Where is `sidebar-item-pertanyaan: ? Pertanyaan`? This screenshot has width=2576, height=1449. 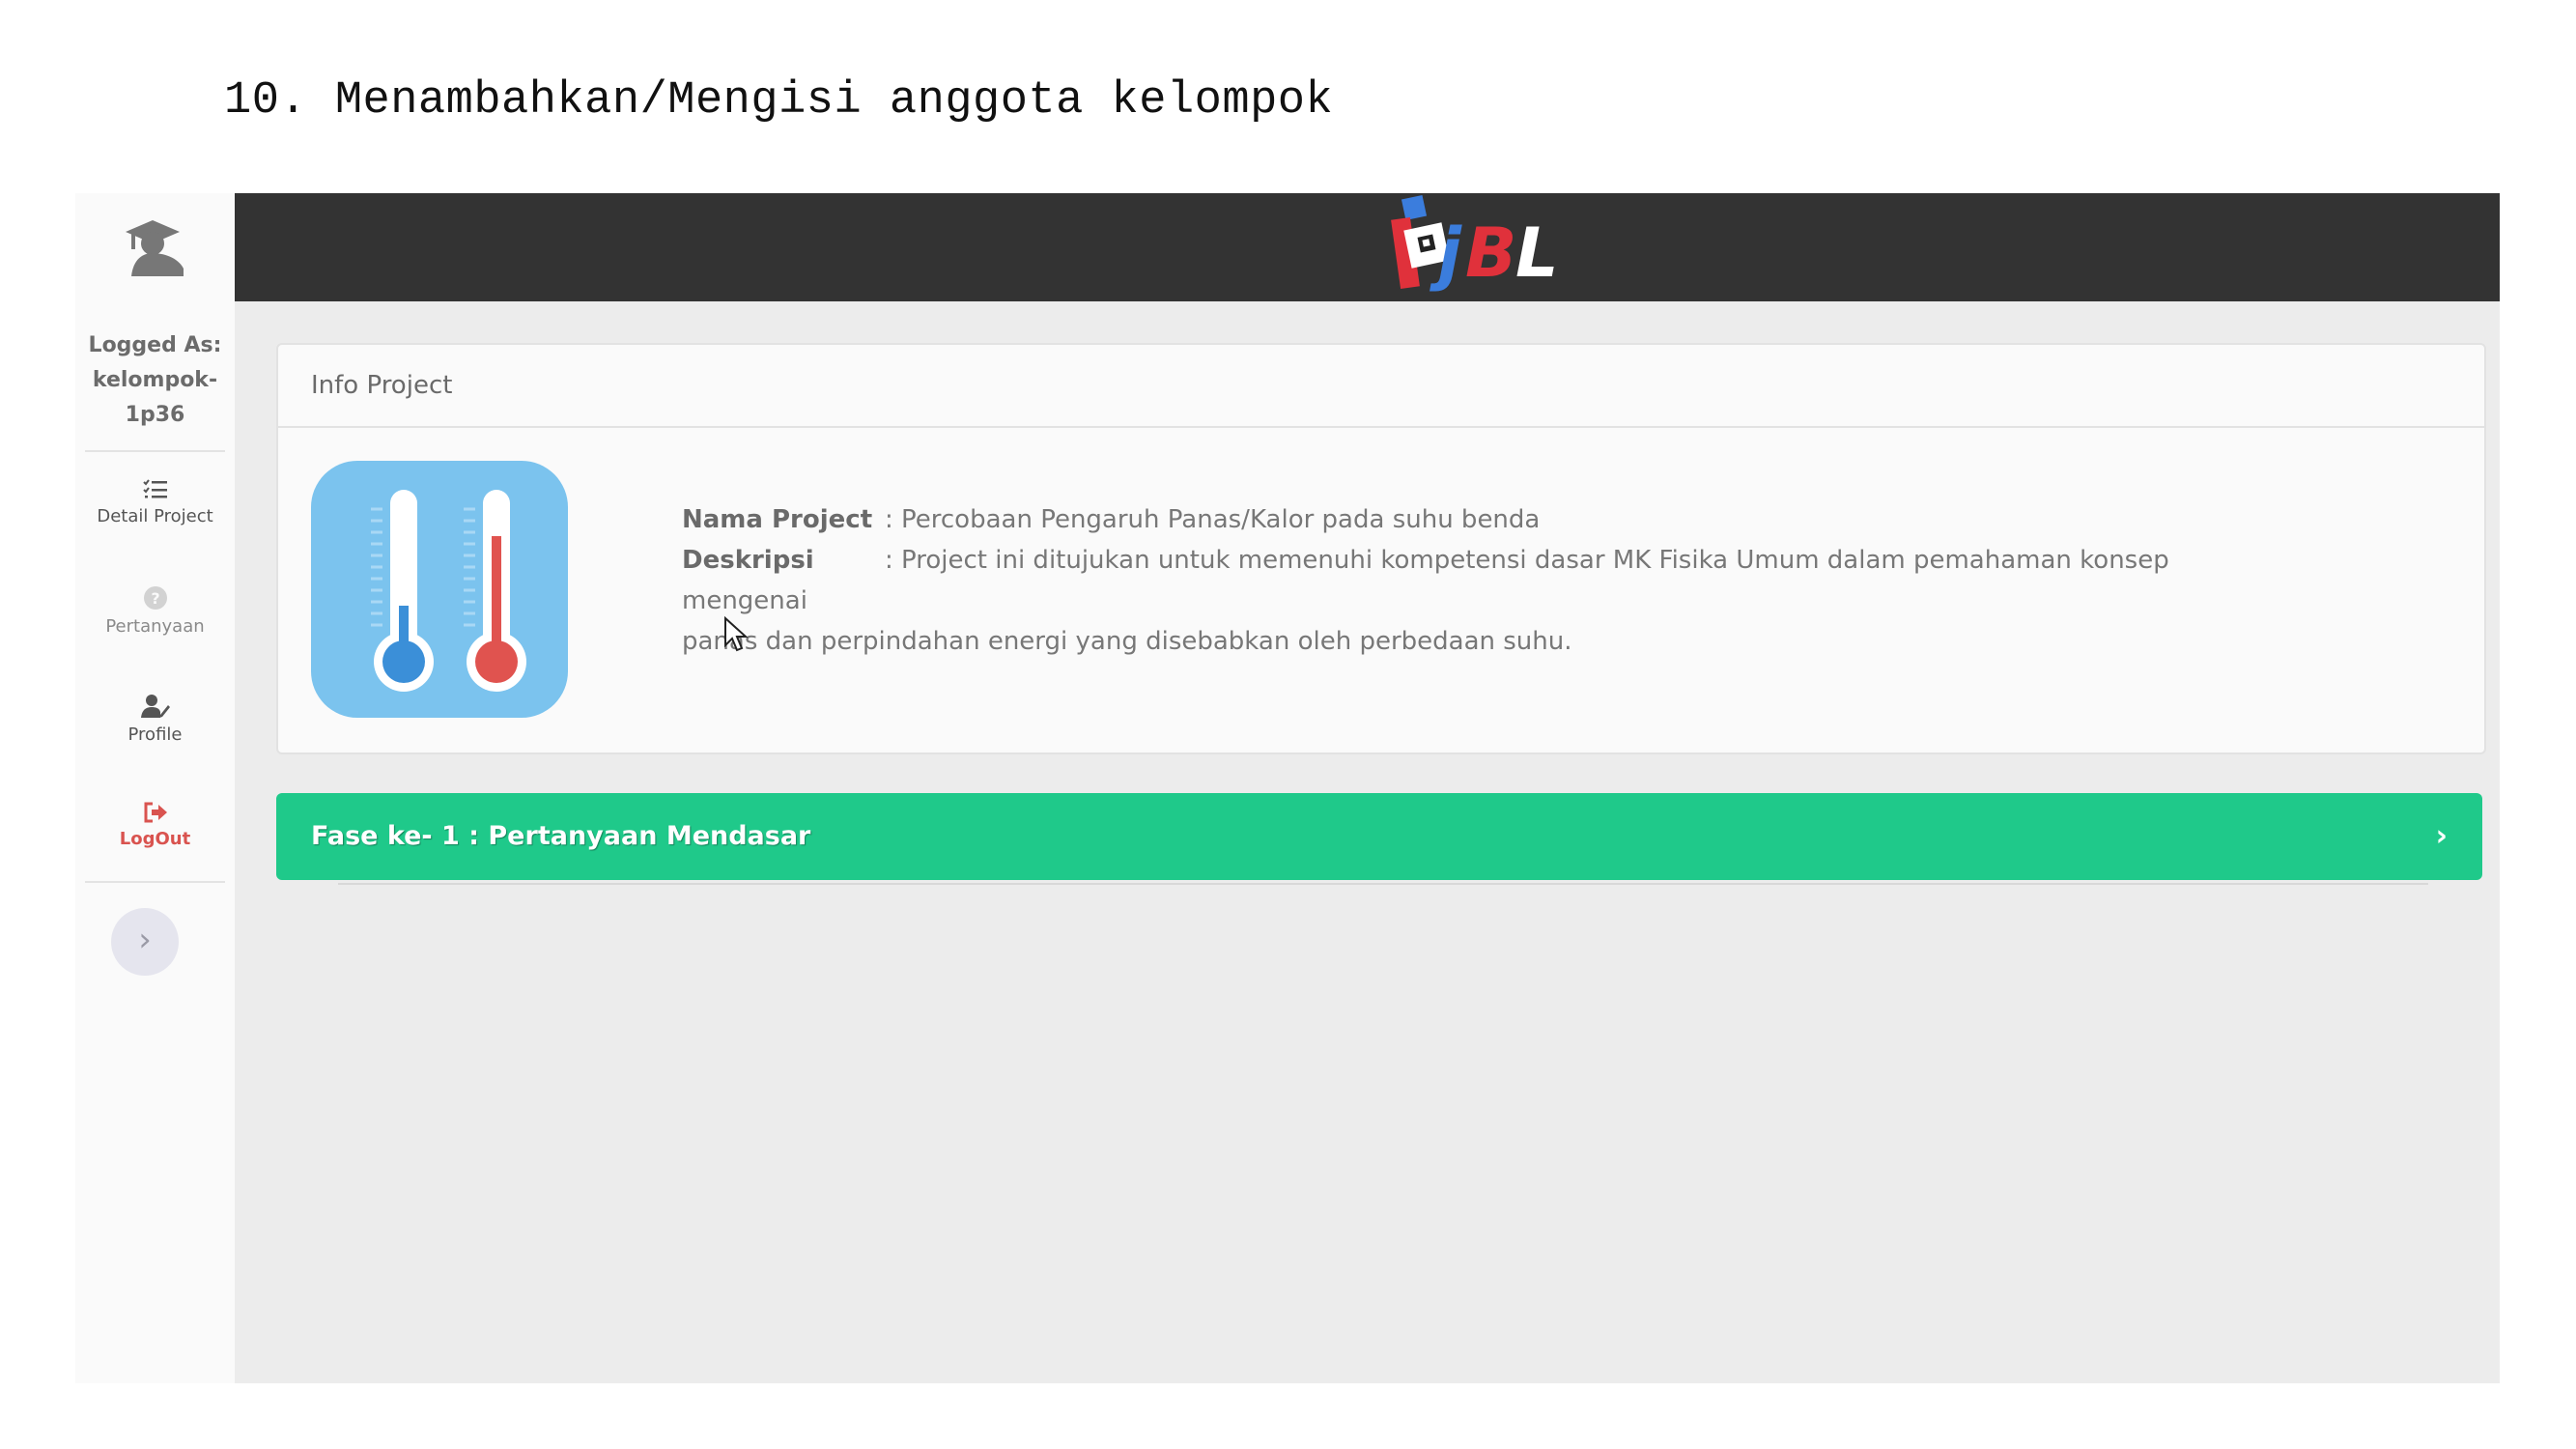
sidebar-item-pertanyaan: ? Pertanyaan is located at coordinates (155, 611).